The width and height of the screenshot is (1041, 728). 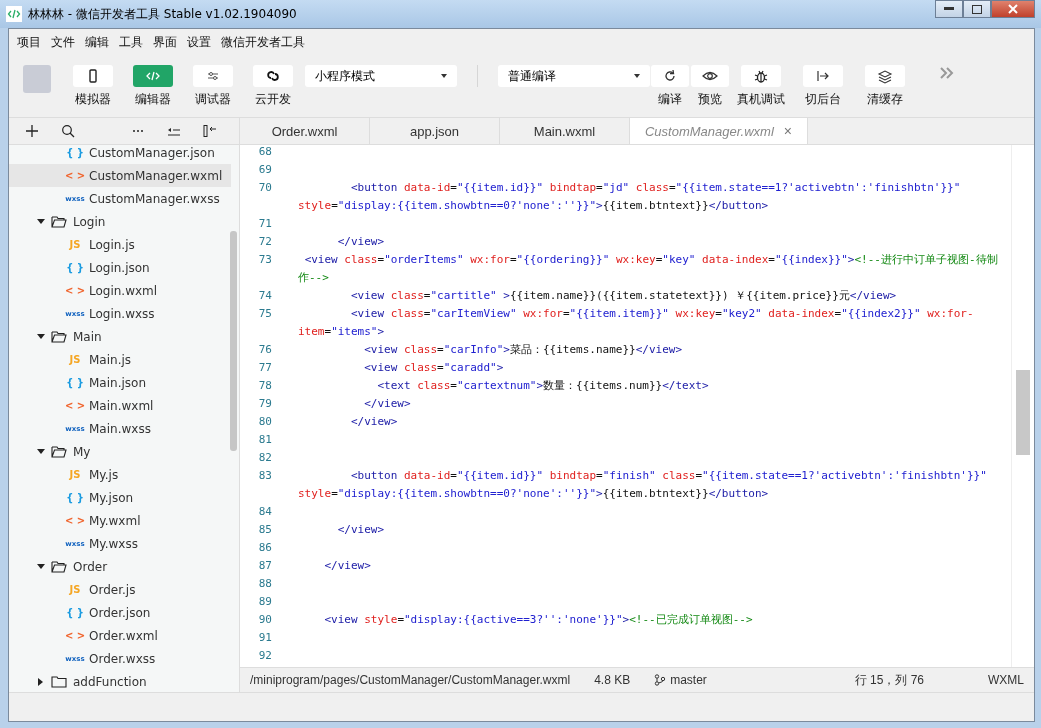 I want to click on line-number: 75, so click(x=265, y=314).